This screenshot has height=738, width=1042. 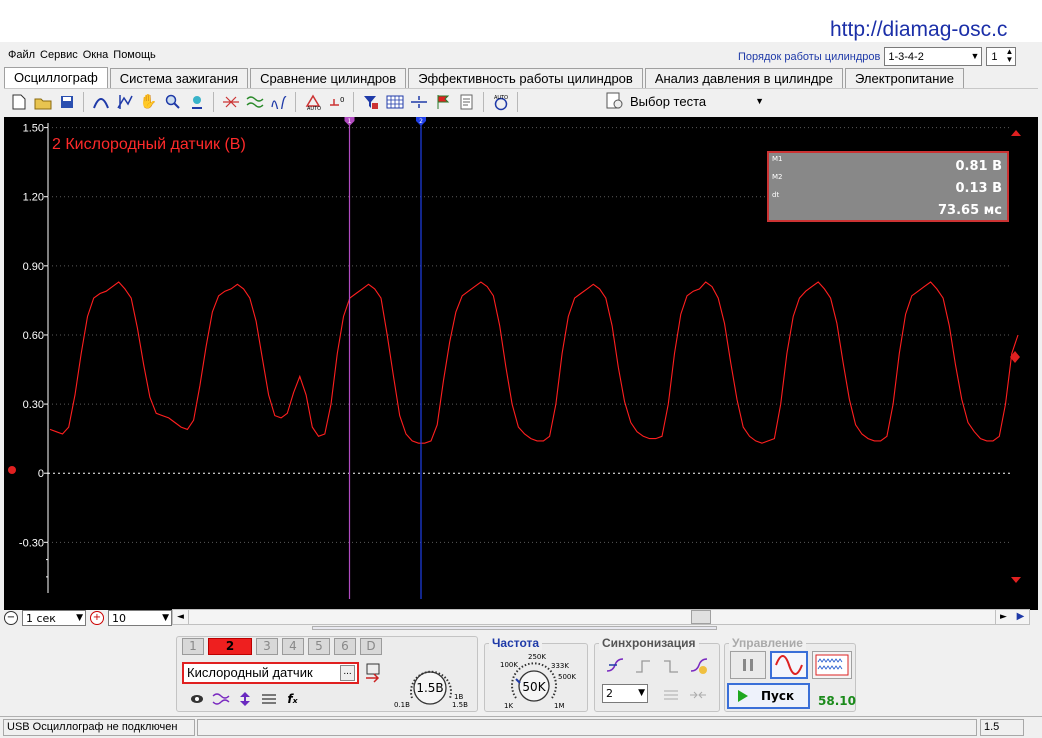 I want to click on new-file-icon, so click(x=18, y=102).